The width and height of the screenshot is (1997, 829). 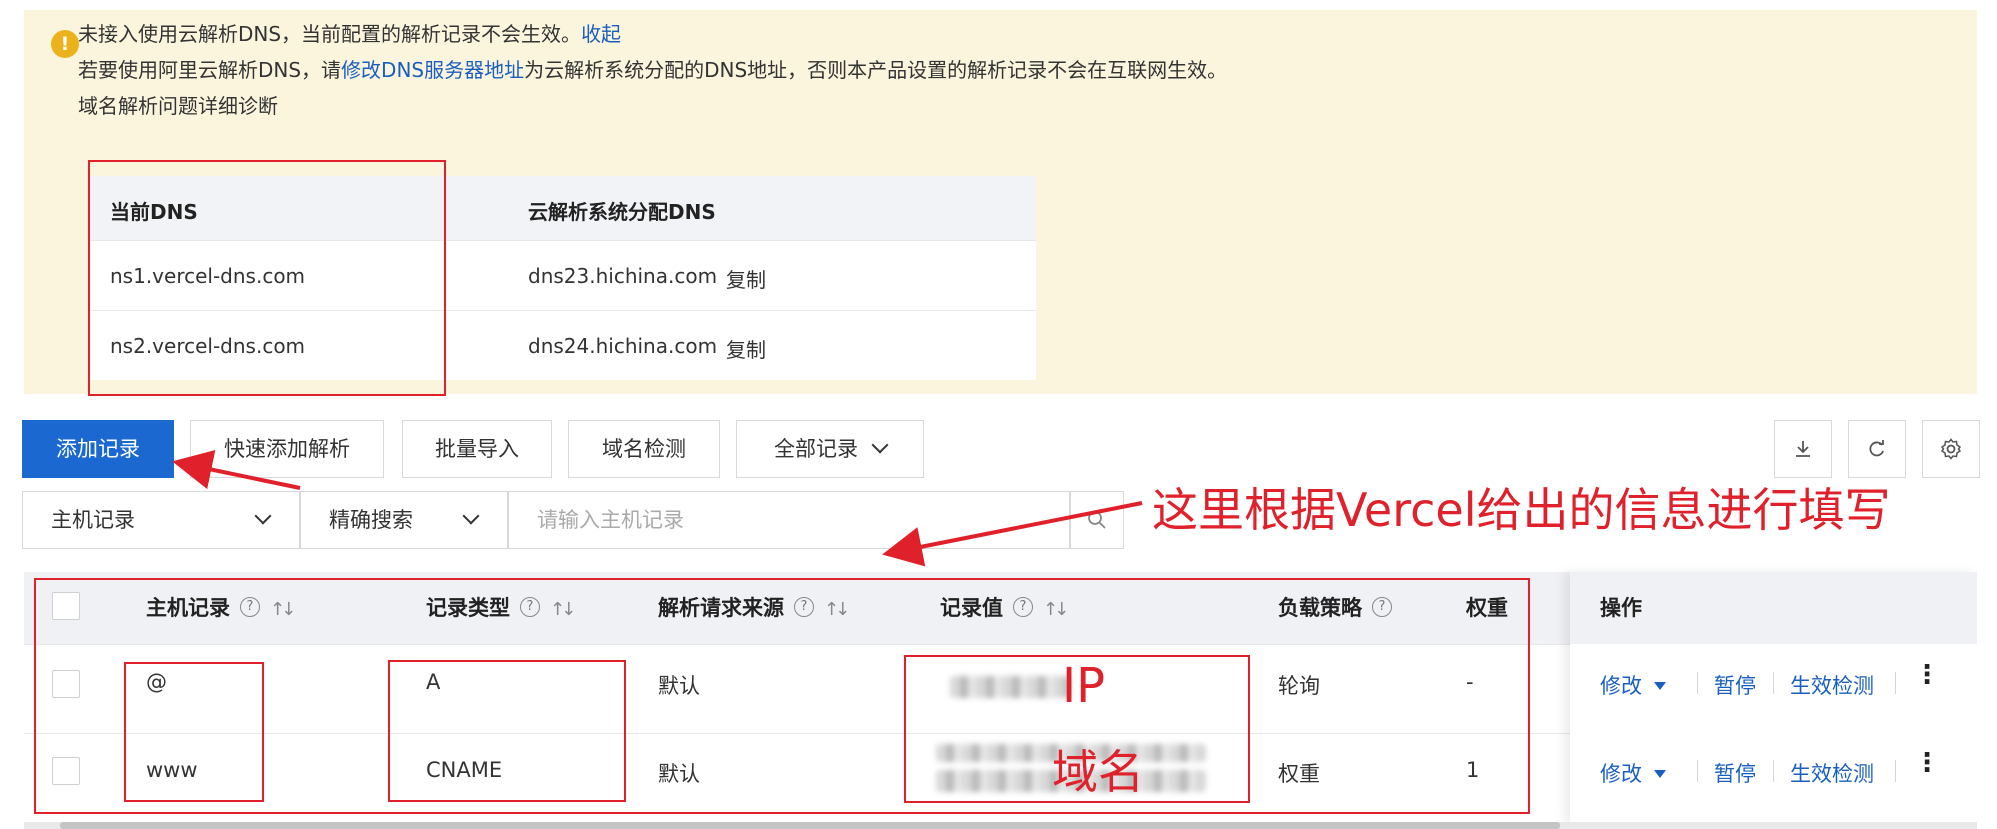 I want to click on annotation-arrows, so click(x=657, y=508).